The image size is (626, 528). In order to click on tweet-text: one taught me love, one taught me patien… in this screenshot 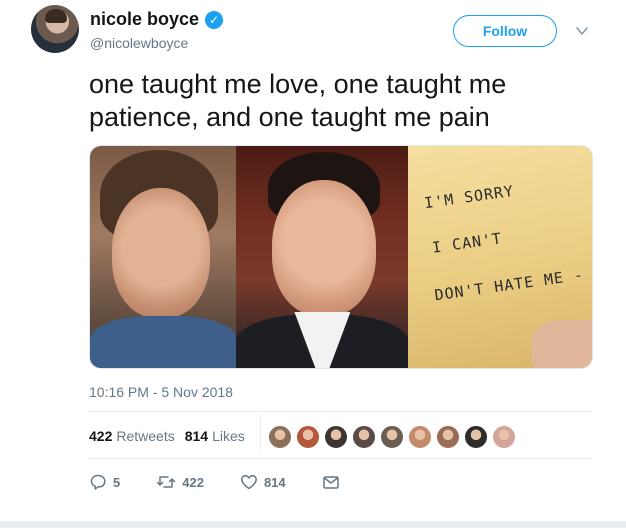, I will do `click(298, 100)`.